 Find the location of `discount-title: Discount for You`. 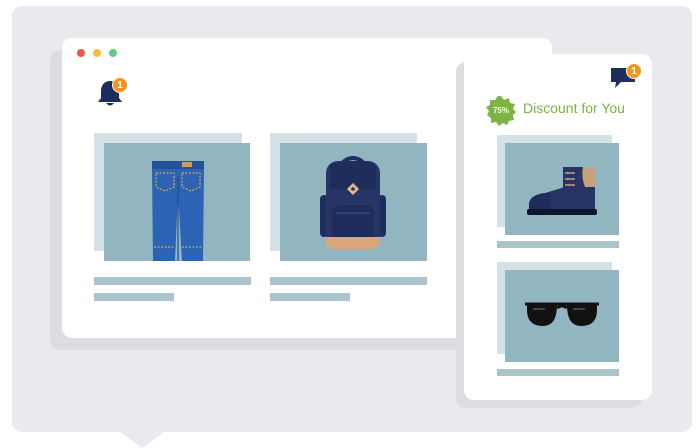

discount-title: Discount for You is located at coordinates (574, 108).